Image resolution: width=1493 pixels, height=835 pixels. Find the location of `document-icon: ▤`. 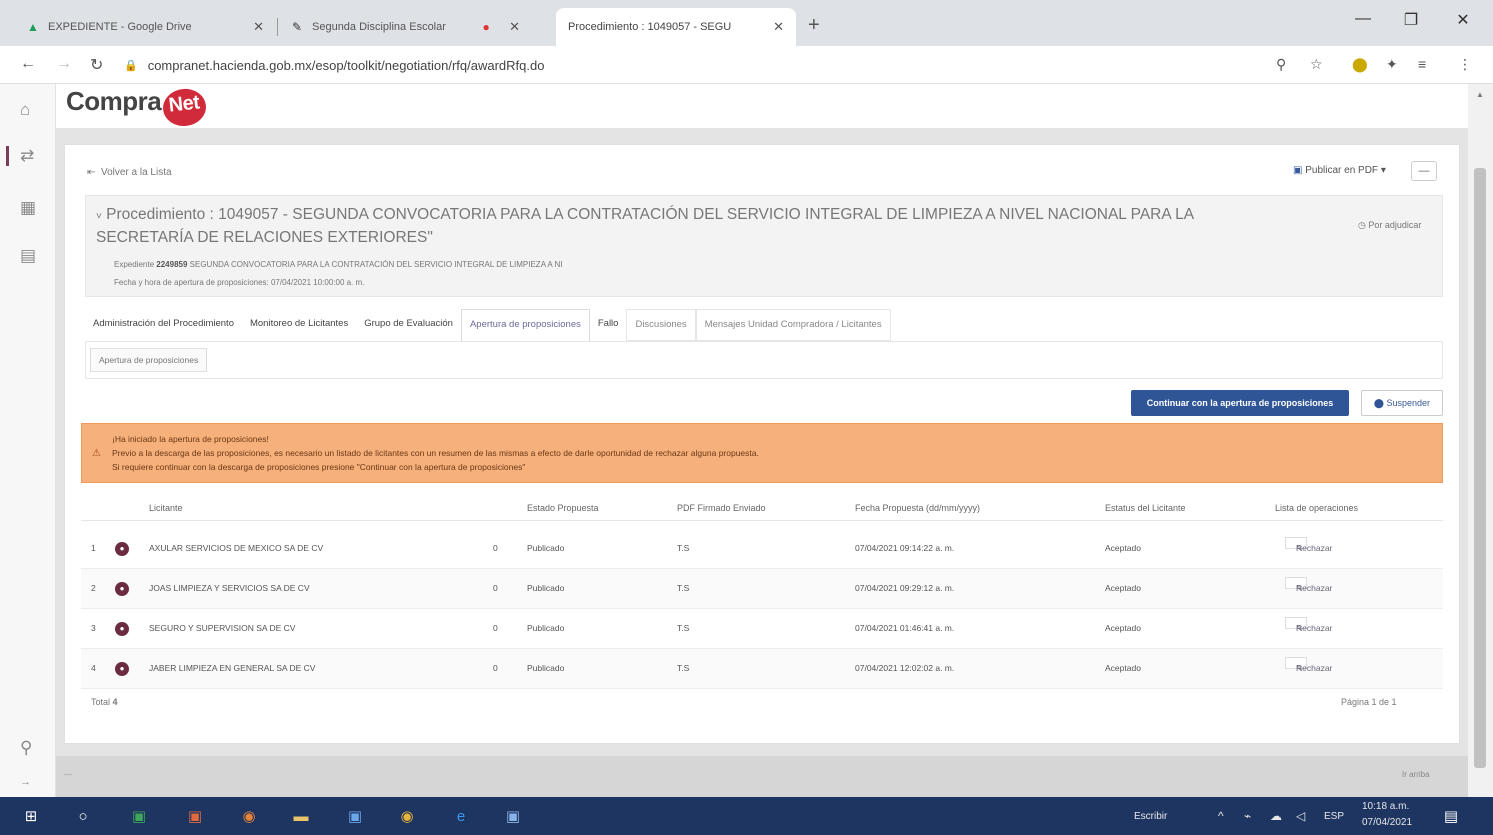

document-icon: ▤ is located at coordinates (28, 256).